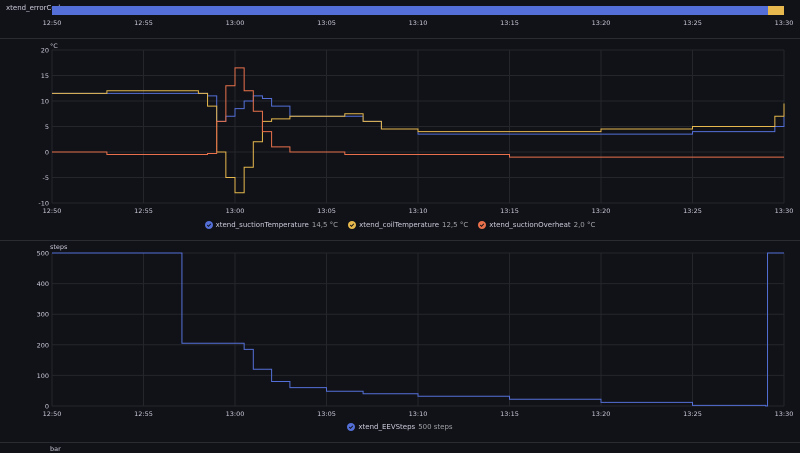 The width and height of the screenshot is (800, 453). I want to click on temp-y-tick-label: 20, so click(45, 51).